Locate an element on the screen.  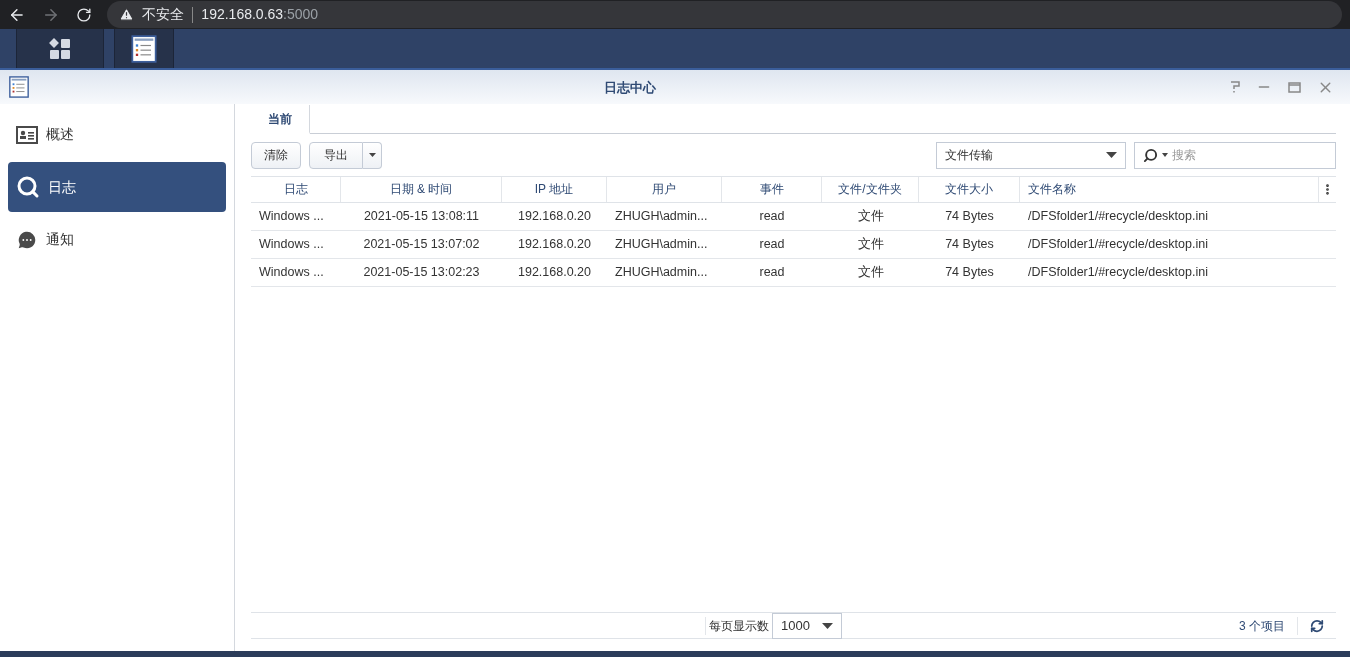
table-cell-text: 2021-05-15 13:02:23 is located at coordinates (421, 272).